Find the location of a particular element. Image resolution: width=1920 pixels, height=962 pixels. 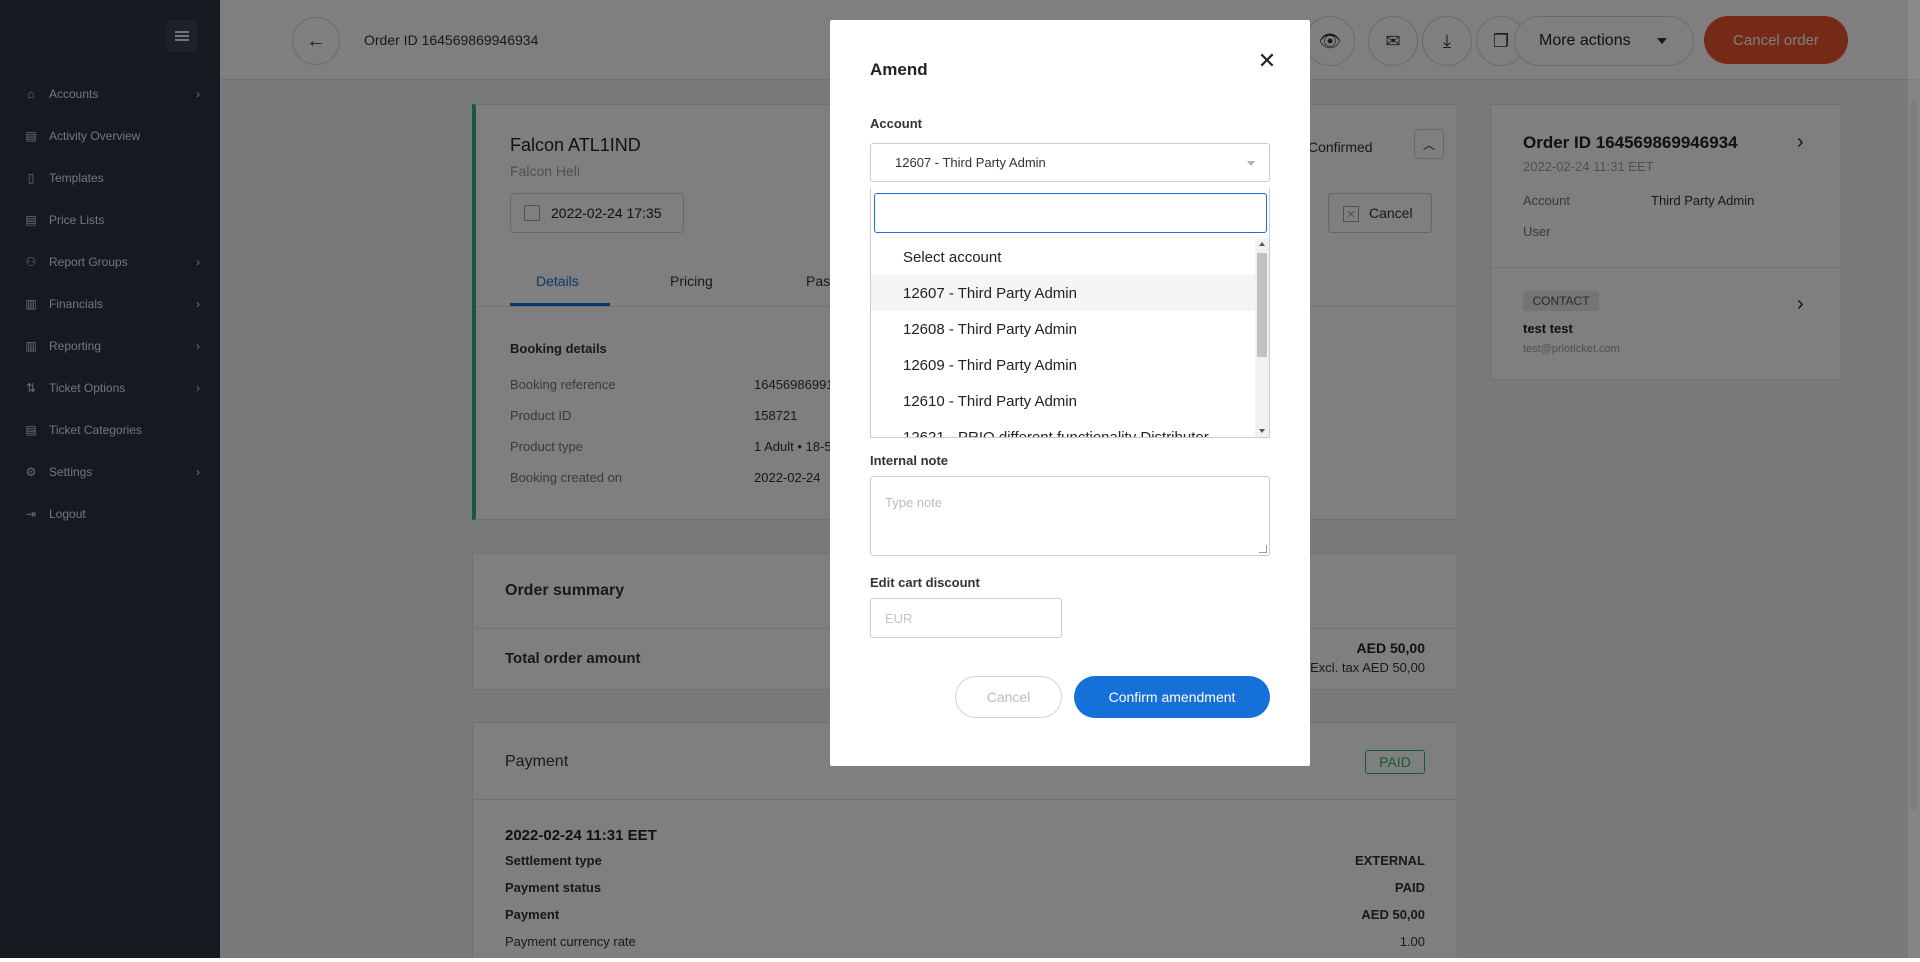

account-option: Select account is located at coordinates (1063, 257).